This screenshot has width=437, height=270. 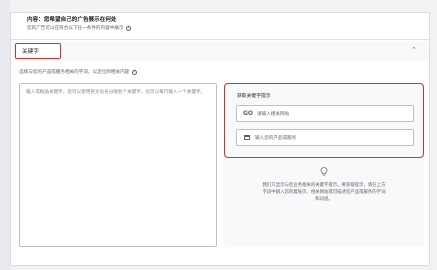 What do you see at coordinates (325, 113) in the screenshot?
I see `website-input: GO 请输入相关网站` at bounding box center [325, 113].